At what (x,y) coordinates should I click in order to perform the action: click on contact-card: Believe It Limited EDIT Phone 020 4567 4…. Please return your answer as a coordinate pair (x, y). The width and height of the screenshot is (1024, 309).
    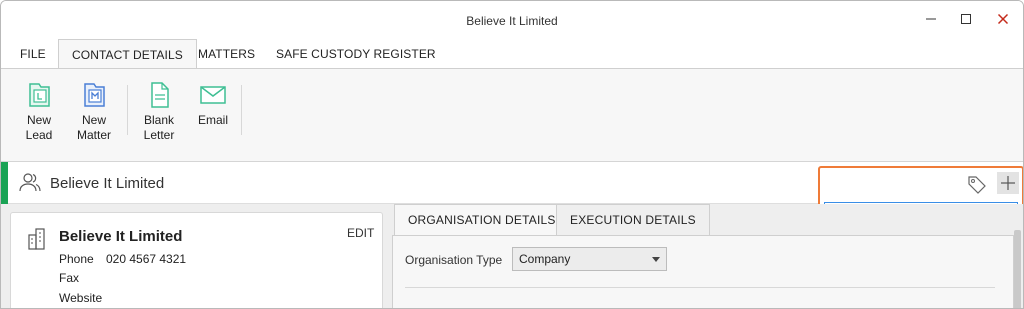
    Looking at the image, I should click on (196, 260).